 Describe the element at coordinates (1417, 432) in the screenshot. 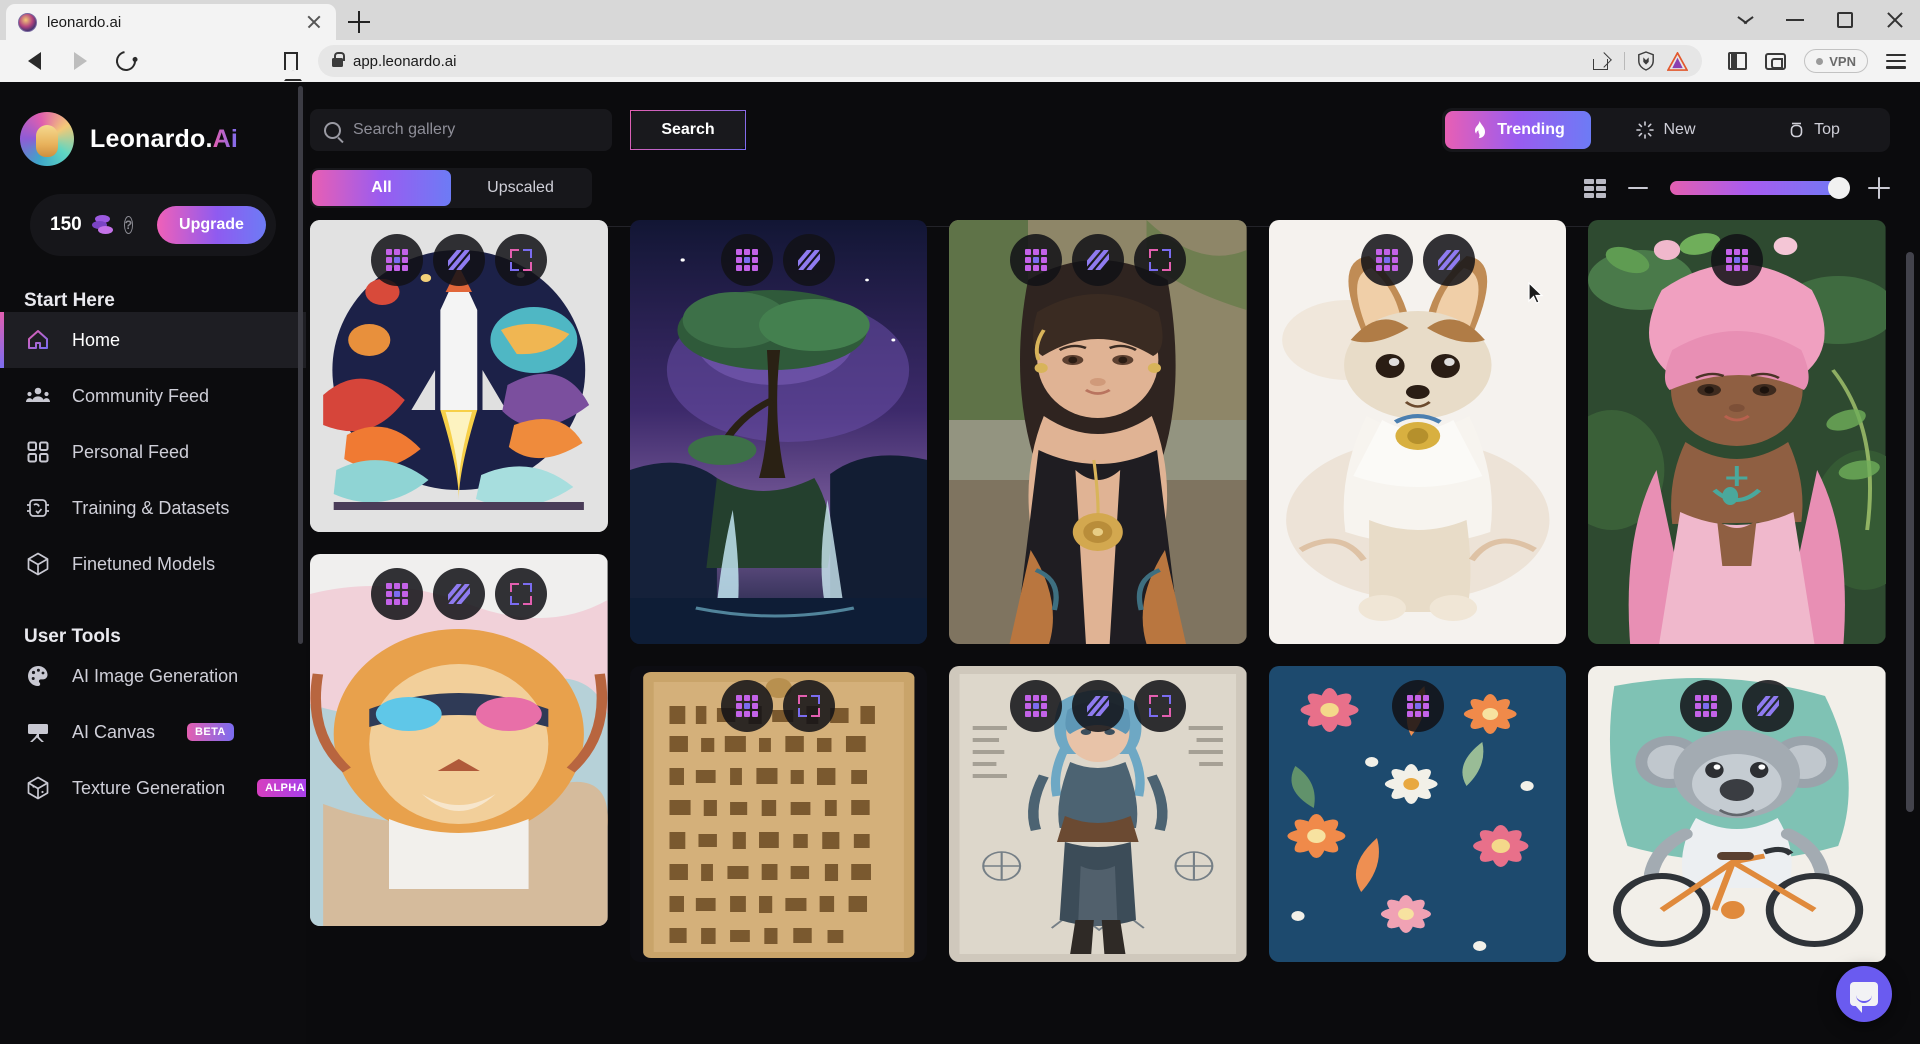

I see `gallery-card-chihuahua-watercolor-portrait` at that location.